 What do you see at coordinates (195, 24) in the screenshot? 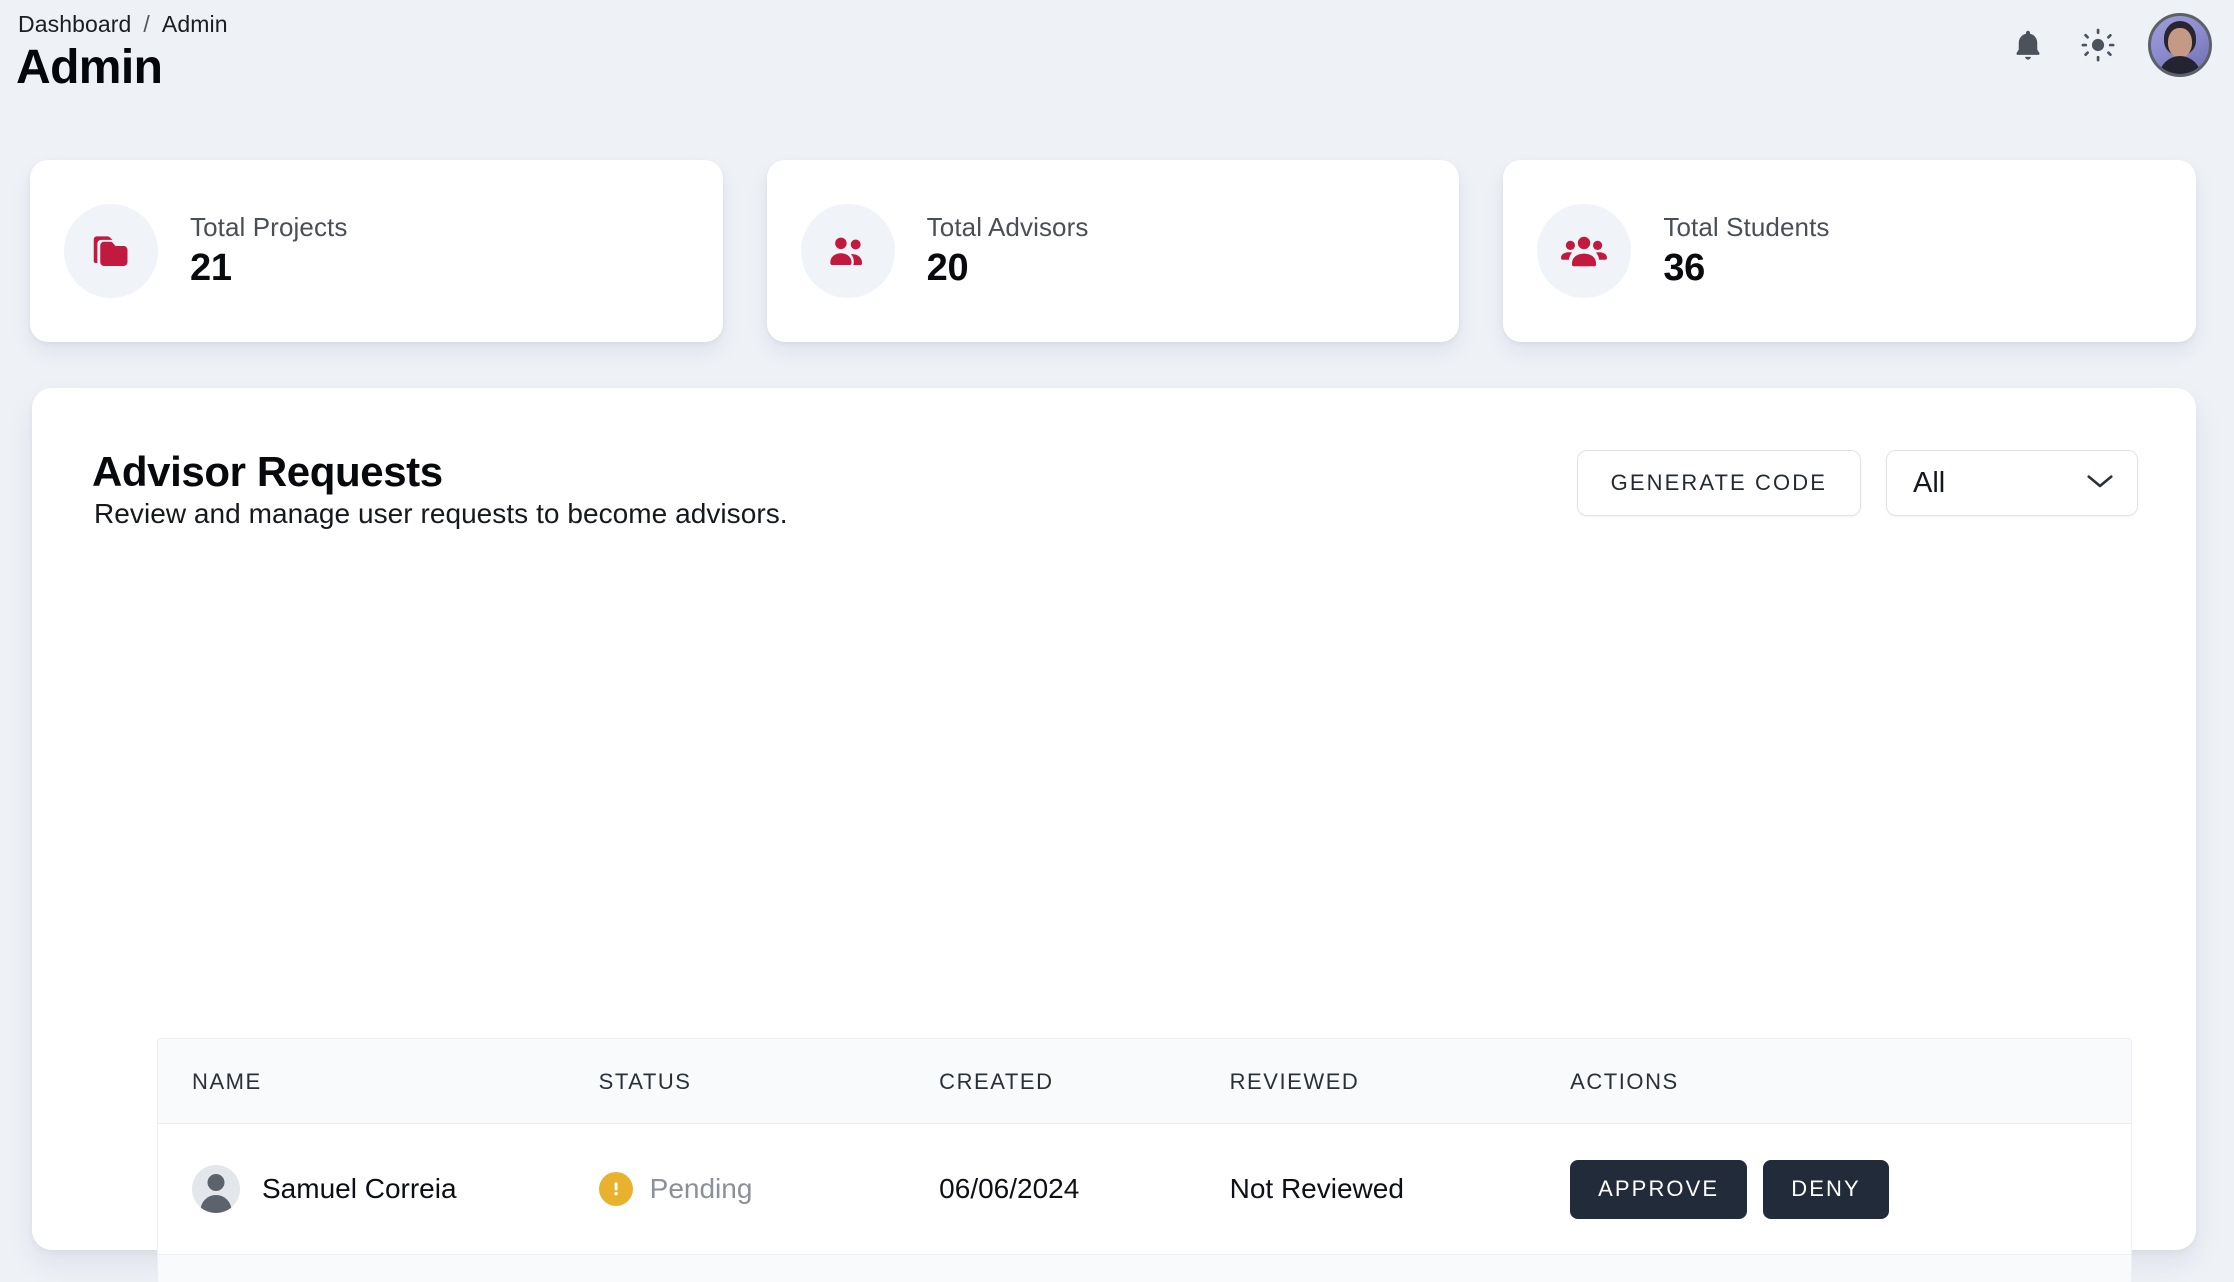
I see `breadcrumb-admin: Admin` at bounding box center [195, 24].